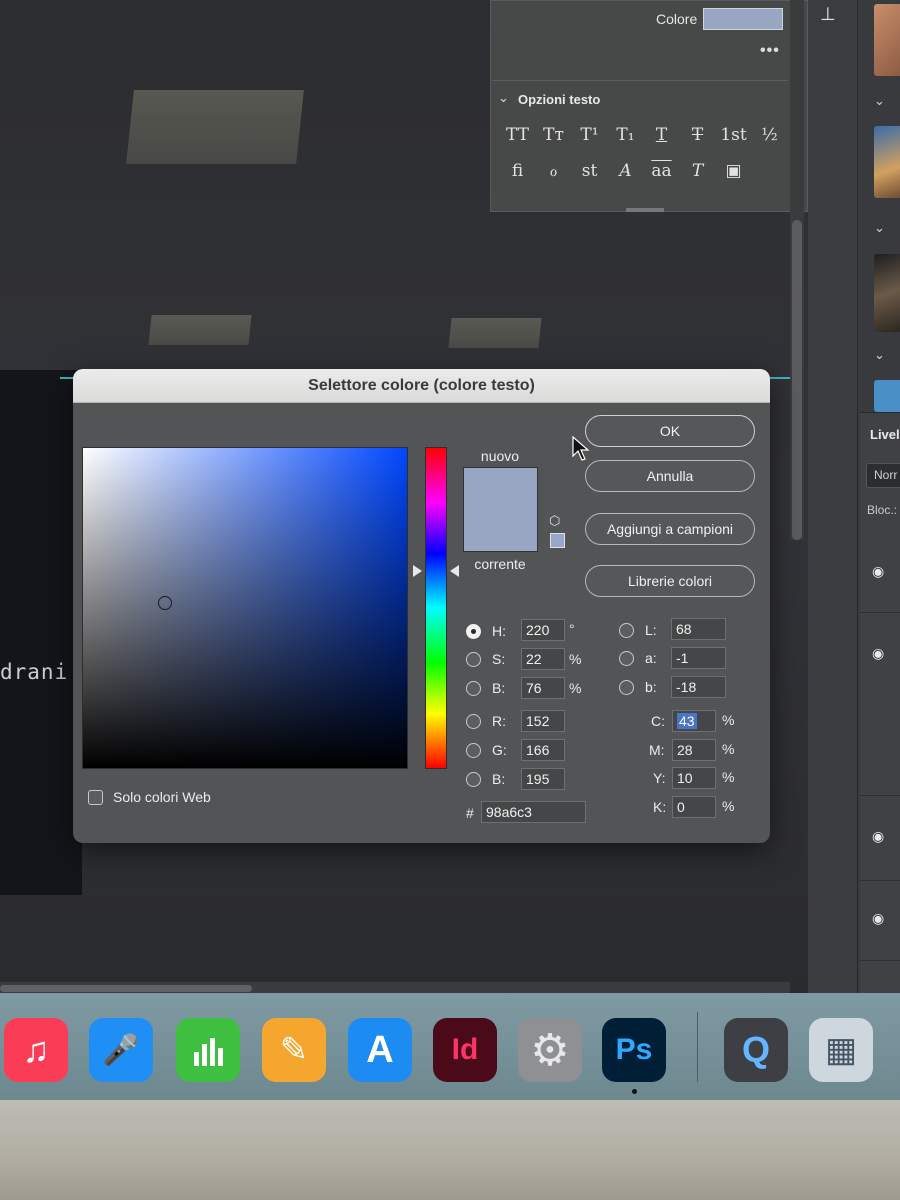 The image size is (900, 1200). What do you see at coordinates (697, 135) in the screenshot?
I see `strikethrough-button: T` at bounding box center [697, 135].